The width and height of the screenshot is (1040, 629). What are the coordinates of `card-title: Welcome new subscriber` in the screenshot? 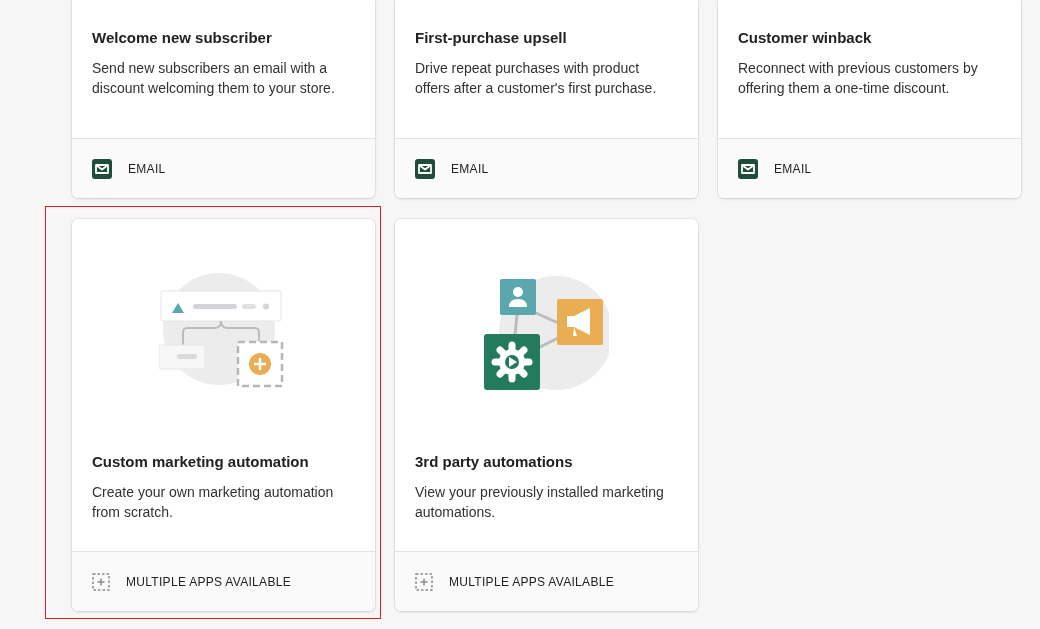 It's located at (182, 38).